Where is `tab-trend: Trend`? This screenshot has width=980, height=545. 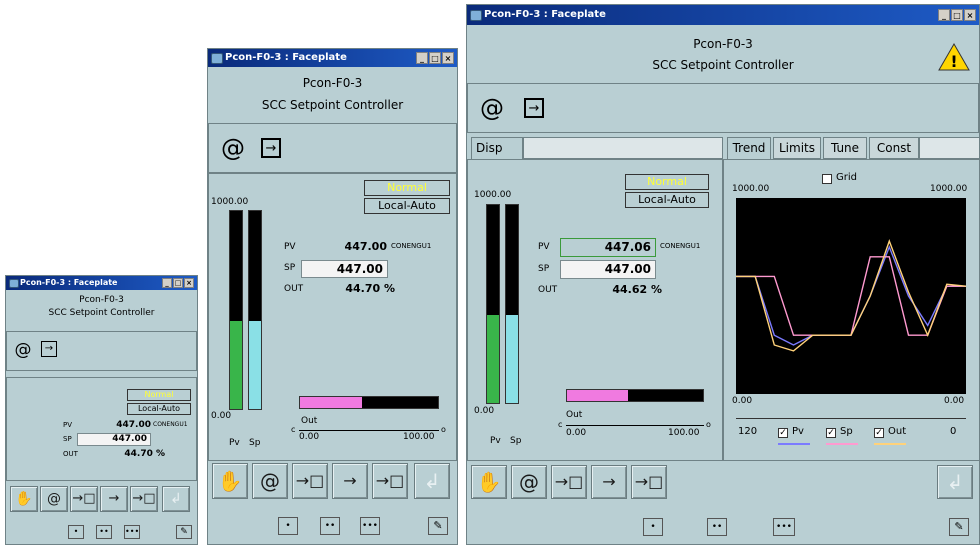 tab-trend: Trend is located at coordinates (749, 148).